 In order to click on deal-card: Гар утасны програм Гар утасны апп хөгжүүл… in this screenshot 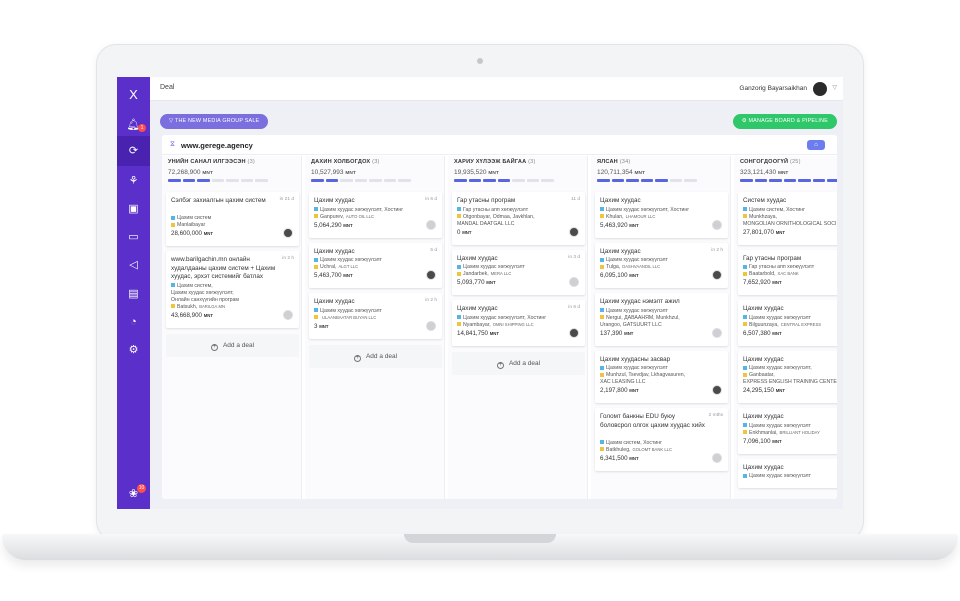, I will do `click(787, 272)`.